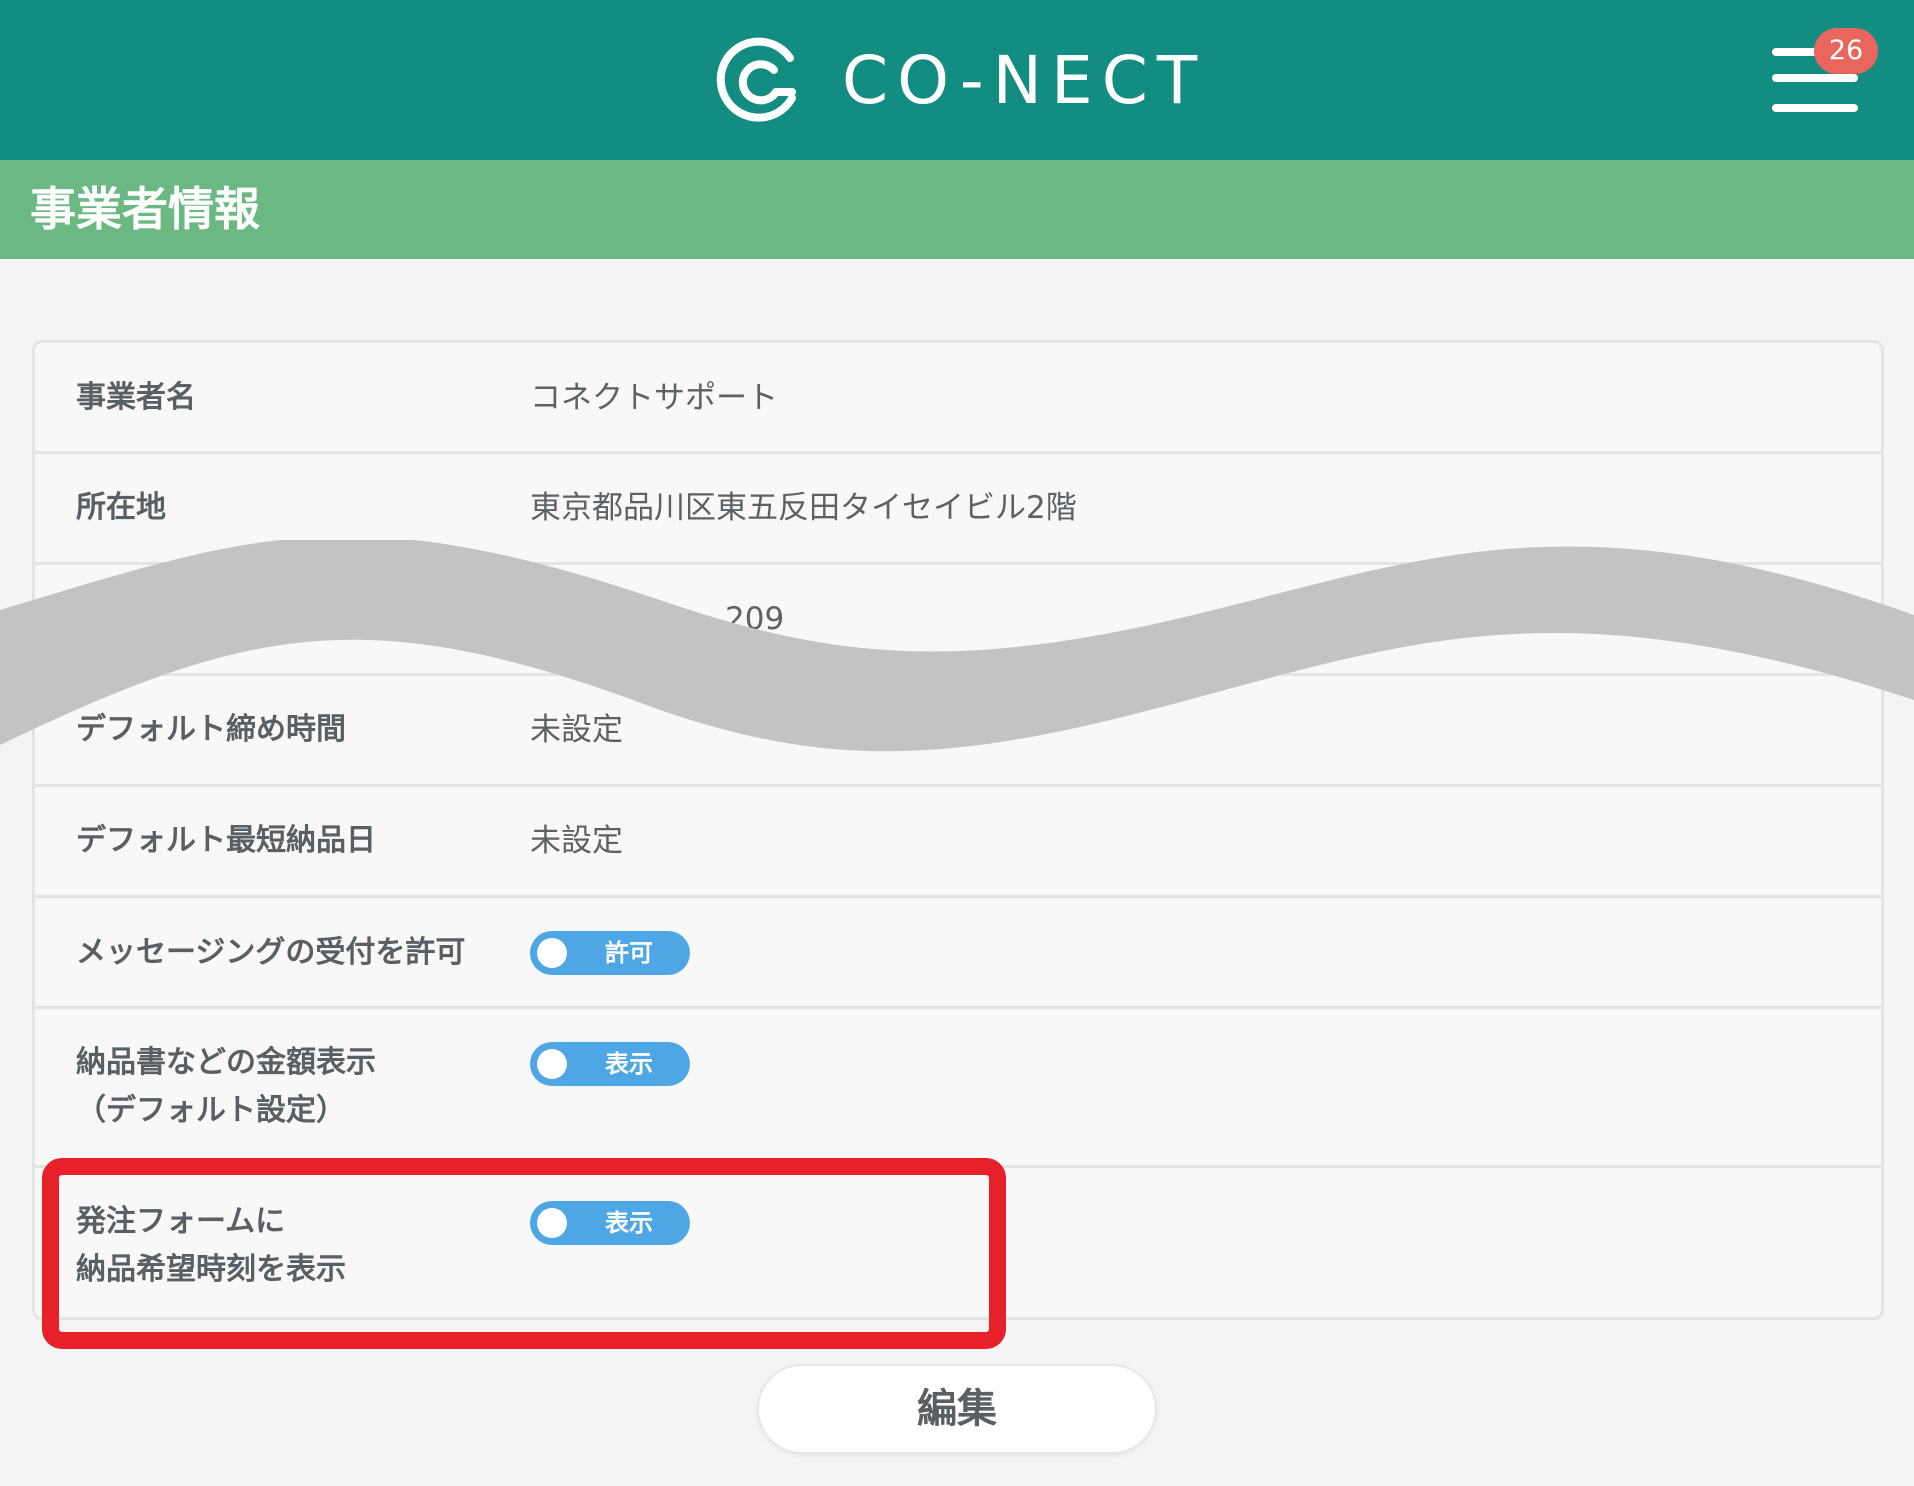 This screenshot has width=1914, height=1486. What do you see at coordinates (1024, 80) in the screenshot?
I see `brand-name: CO-NECT` at bounding box center [1024, 80].